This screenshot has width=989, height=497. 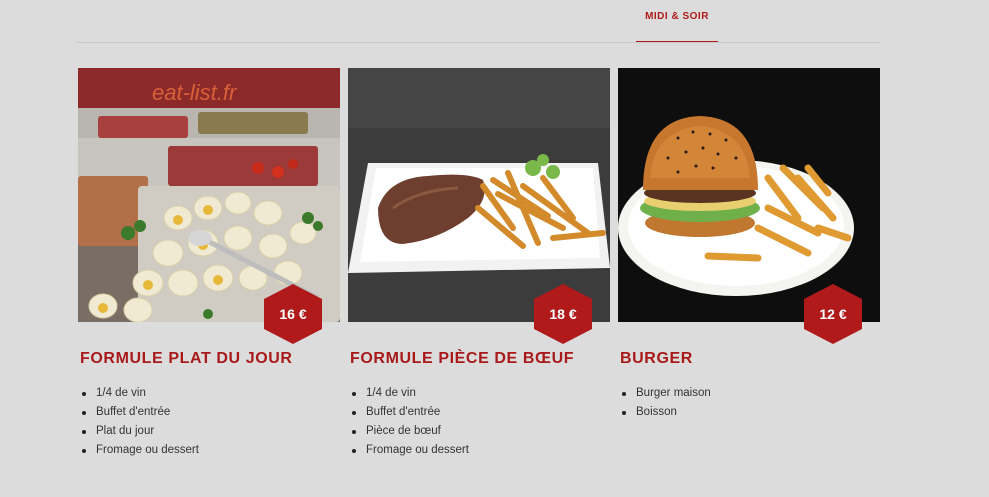 What do you see at coordinates (481, 431) in the screenshot?
I see `list-item: Pièce de bœuf` at bounding box center [481, 431].